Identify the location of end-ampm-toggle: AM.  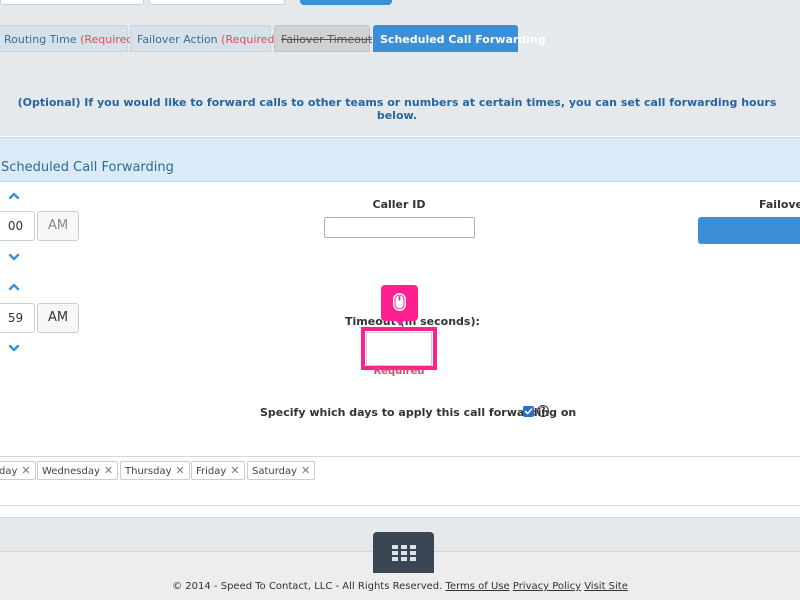
(58, 318).